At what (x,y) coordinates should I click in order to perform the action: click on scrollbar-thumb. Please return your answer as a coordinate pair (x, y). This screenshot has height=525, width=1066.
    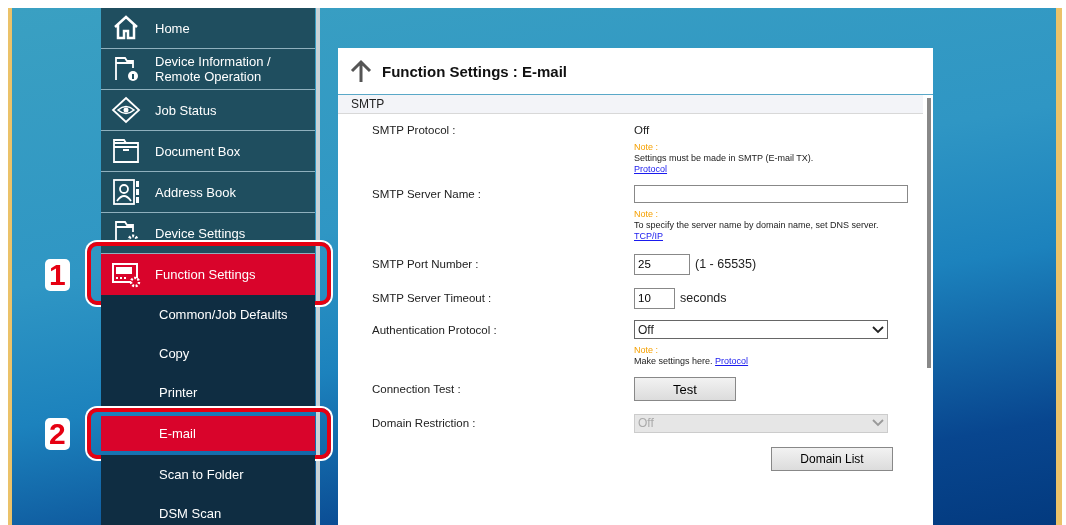
    Looking at the image, I should click on (929, 233).